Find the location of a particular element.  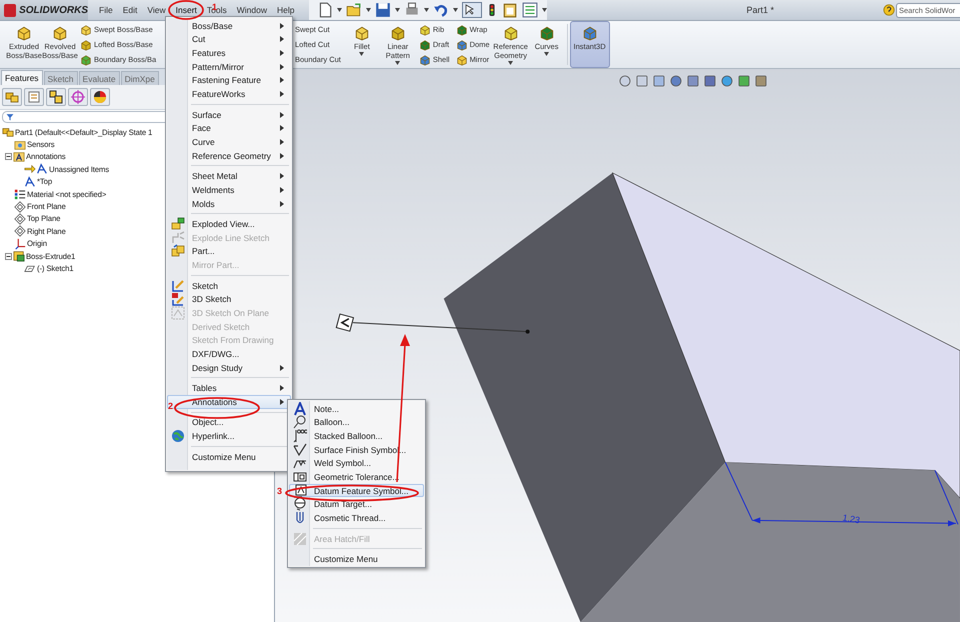

callout-number: 3 is located at coordinates (279, 491).